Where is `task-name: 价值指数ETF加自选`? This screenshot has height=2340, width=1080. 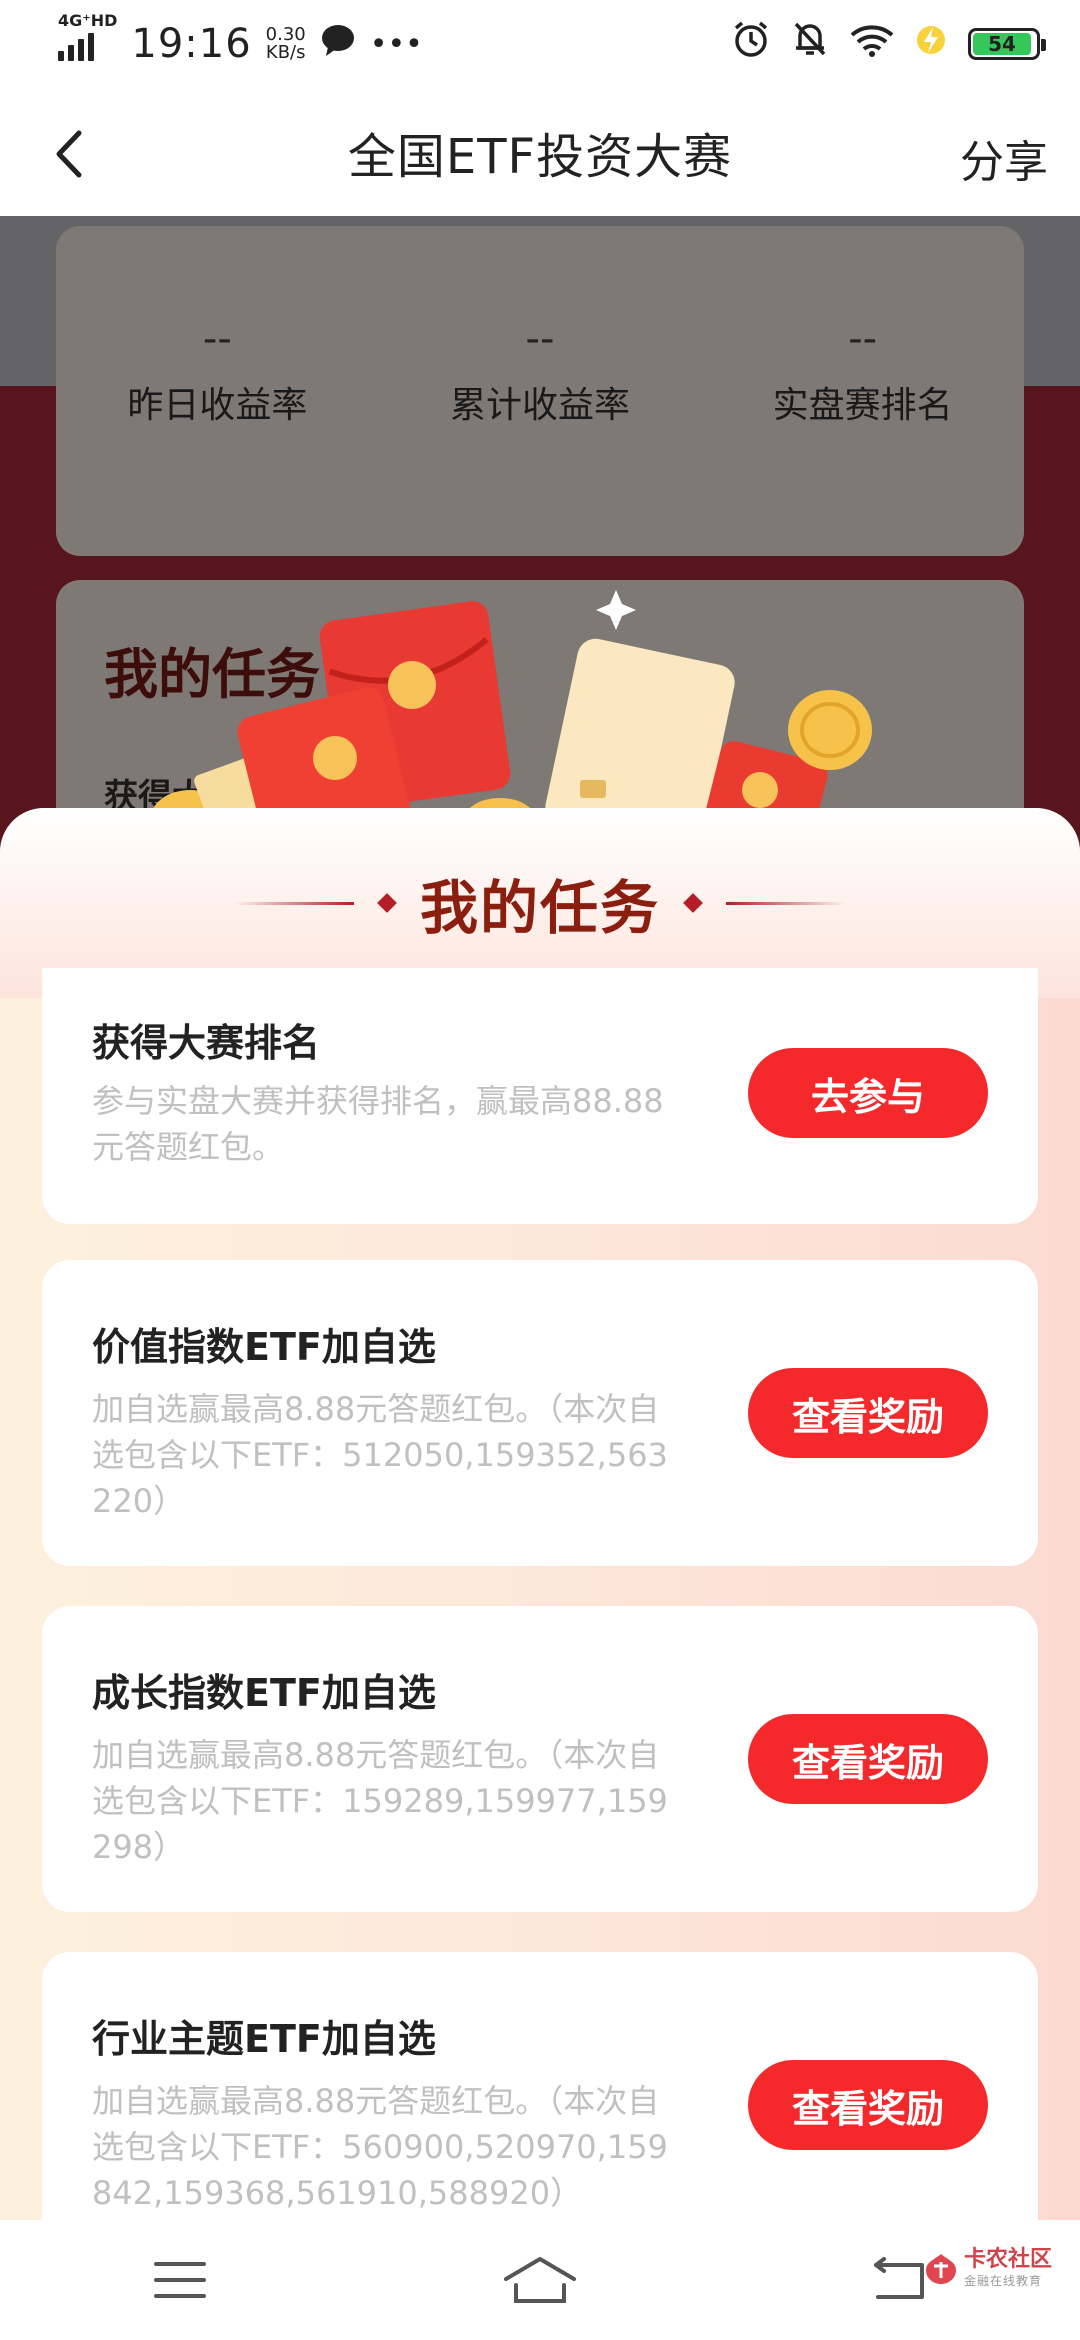
task-name: 价值指数ETF加自选 is located at coordinates (264, 1347).